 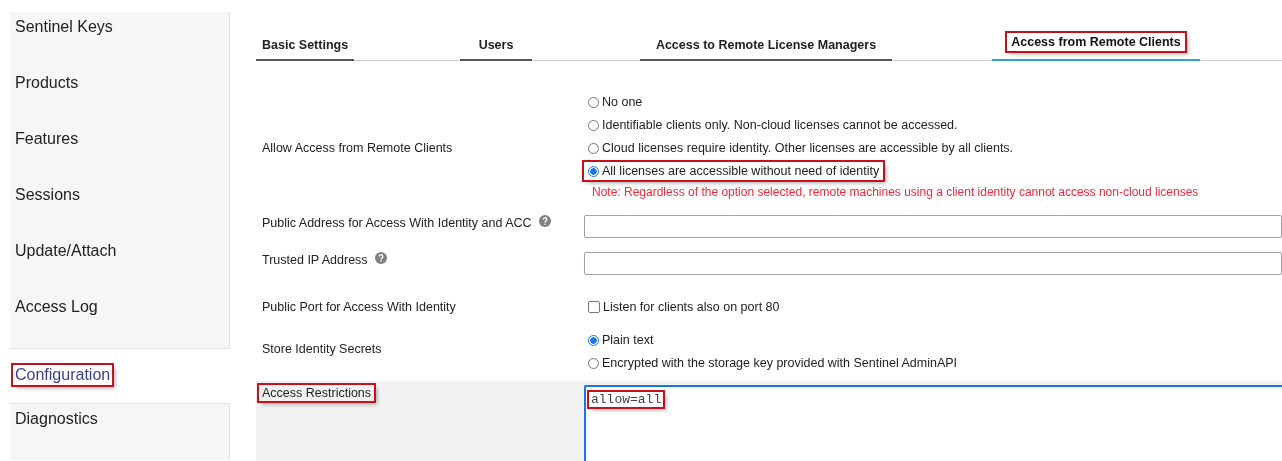 What do you see at coordinates (773, 125) in the screenshot?
I see `radio-option: Identifiable clients only. Non-cloud licenses cannot be accessed.` at bounding box center [773, 125].